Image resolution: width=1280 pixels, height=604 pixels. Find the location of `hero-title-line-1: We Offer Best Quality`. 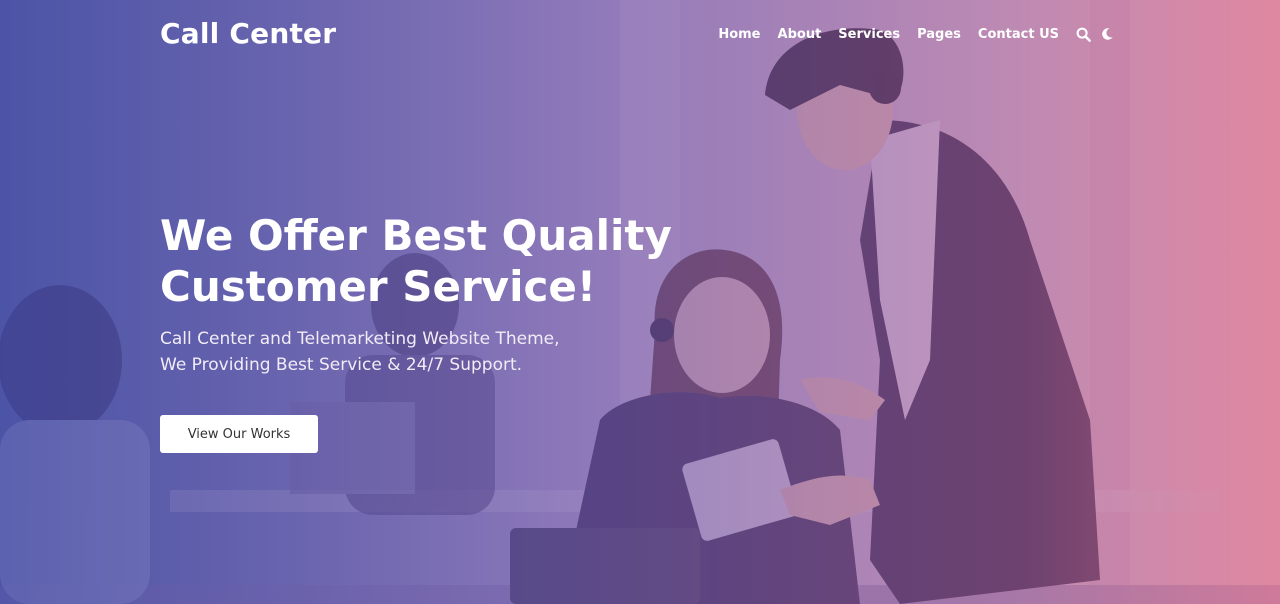

hero-title-line-1: We Offer Best Quality is located at coordinates (416, 235).